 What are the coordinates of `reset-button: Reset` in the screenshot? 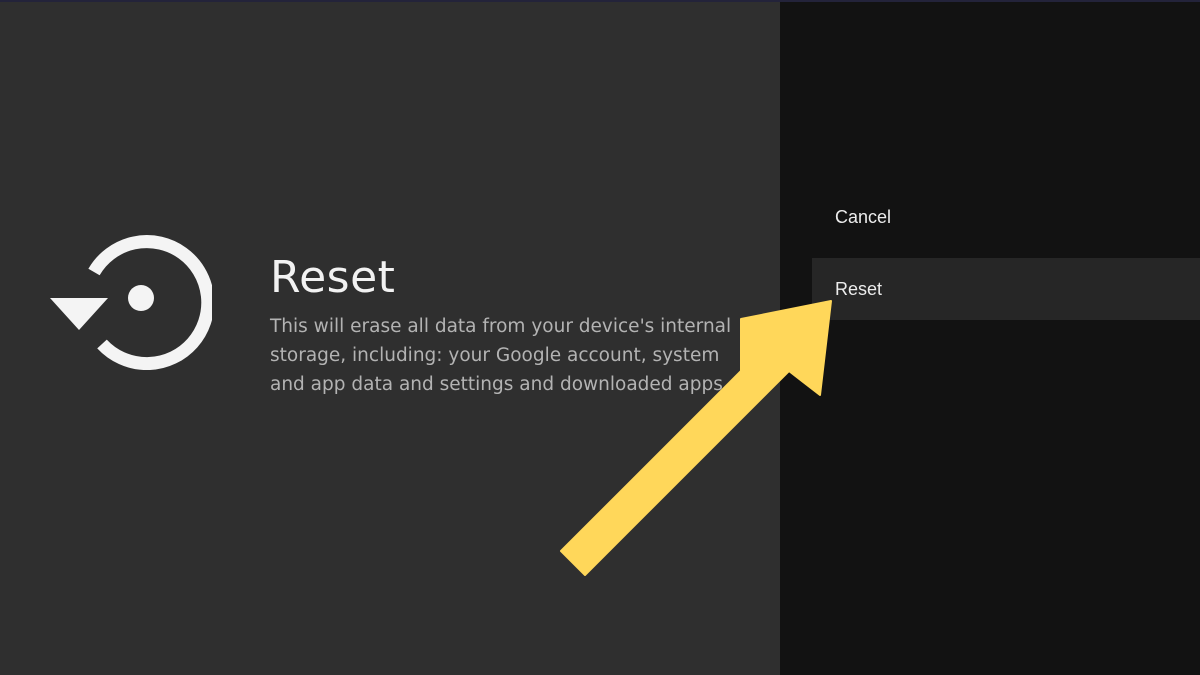 It's located at (1006, 289).